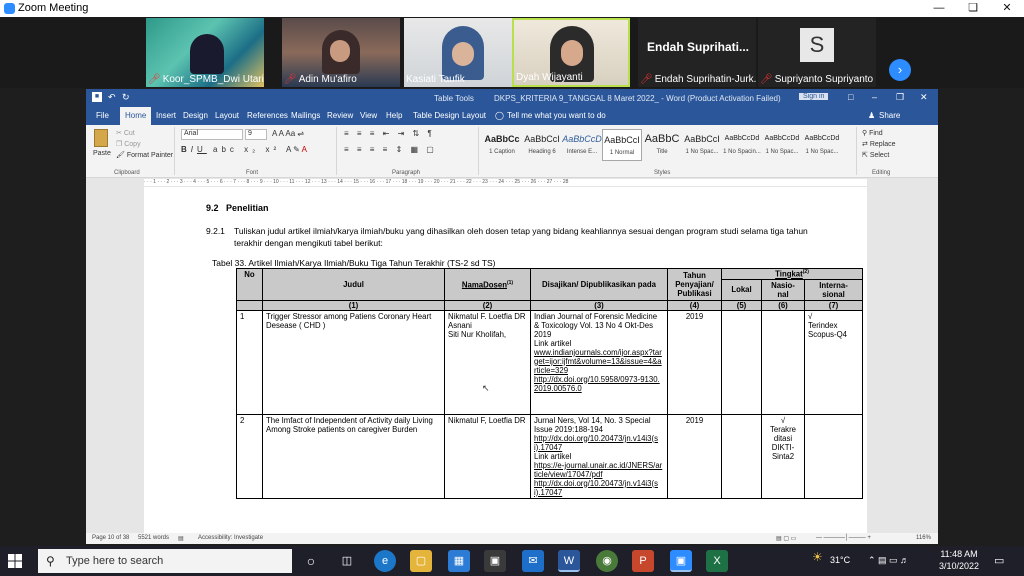 The width and height of the screenshot is (1024, 576). I want to click on sign-in-button: Sign in, so click(814, 96).